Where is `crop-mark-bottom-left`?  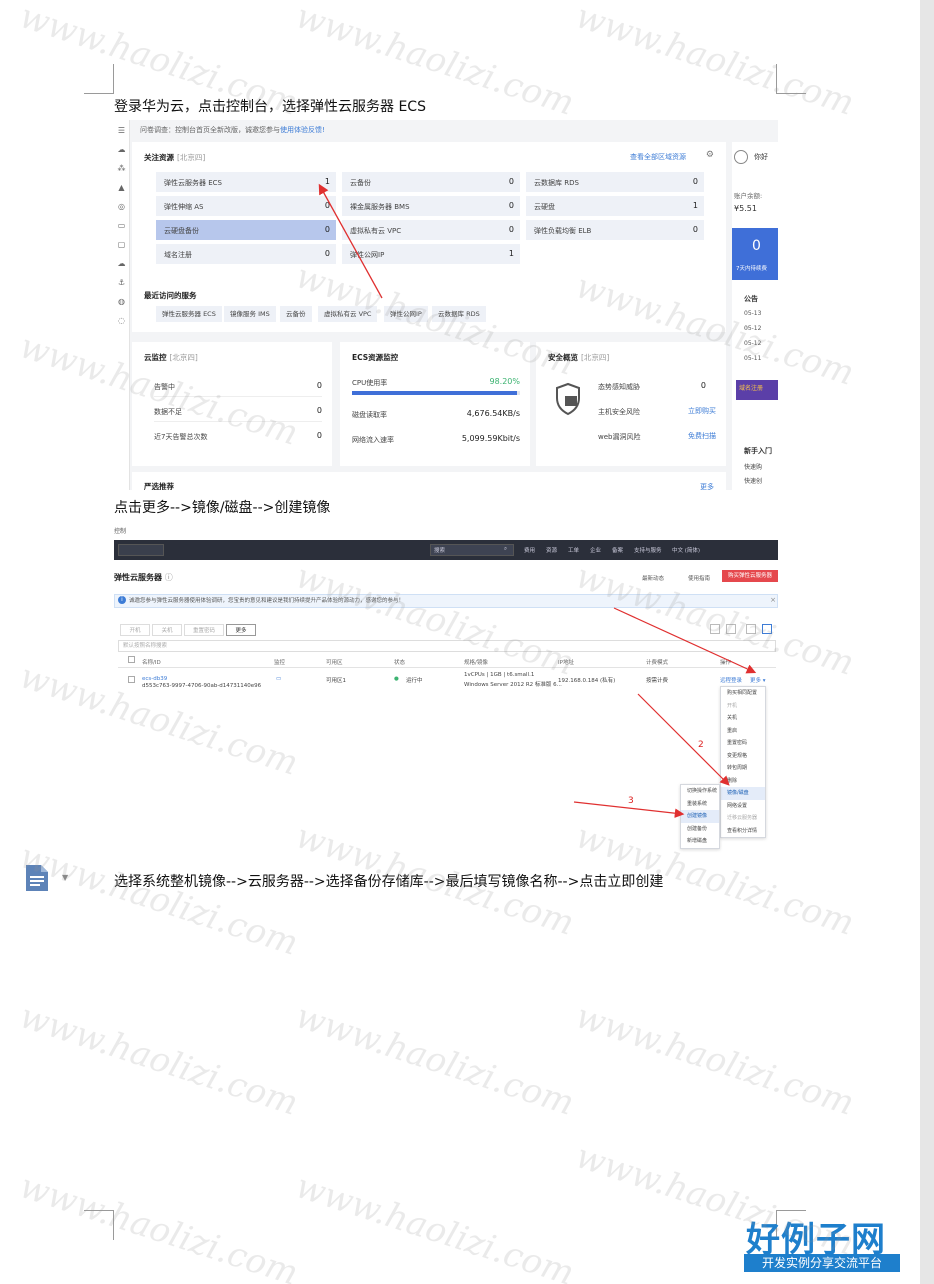 crop-mark-bottom-left is located at coordinates (99, 1225).